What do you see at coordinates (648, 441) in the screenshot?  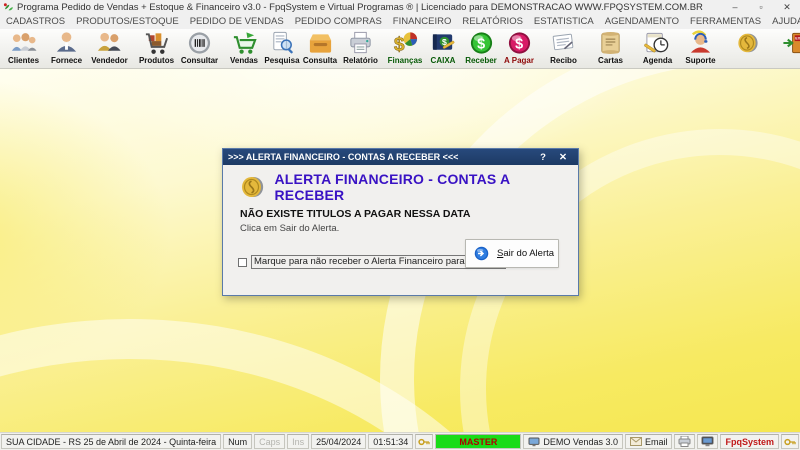 I see `status-email: Email` at bounding box center [648, 441].